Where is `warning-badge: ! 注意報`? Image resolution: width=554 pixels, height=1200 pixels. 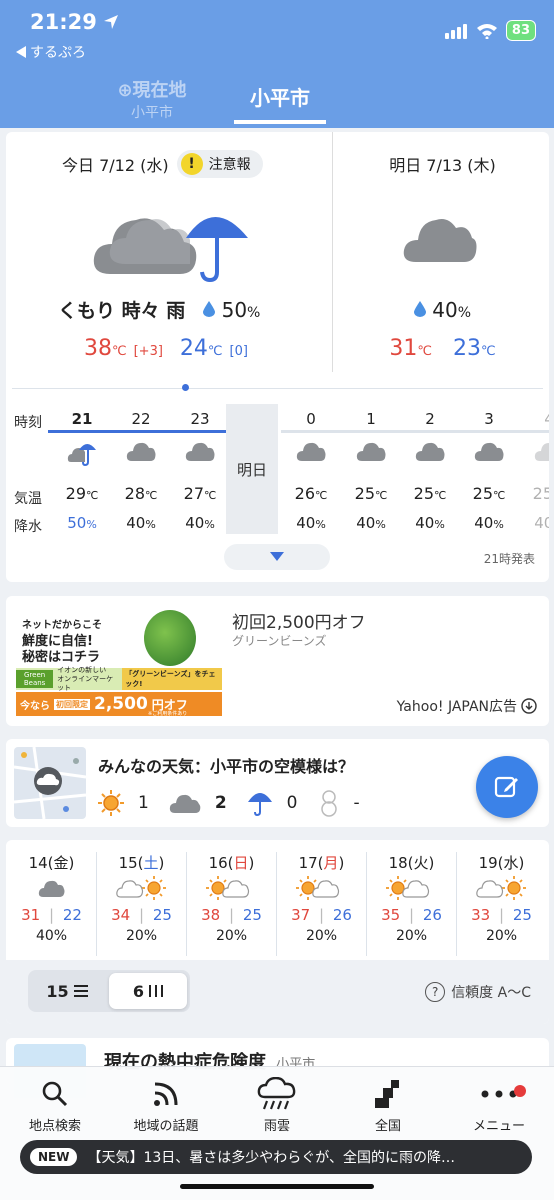
warning-badge: ! 注意報 is located at coordinates (219, 164).